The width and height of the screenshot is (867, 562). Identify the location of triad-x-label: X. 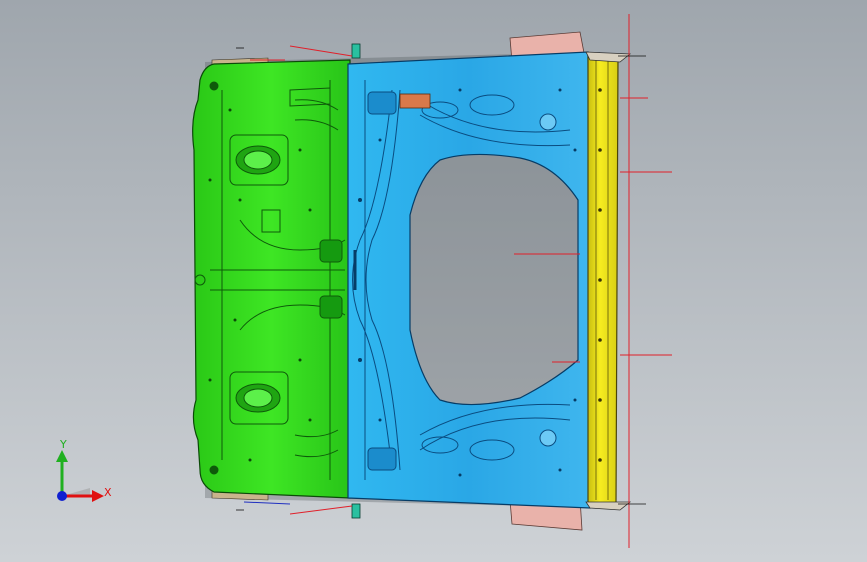
(108, 492).